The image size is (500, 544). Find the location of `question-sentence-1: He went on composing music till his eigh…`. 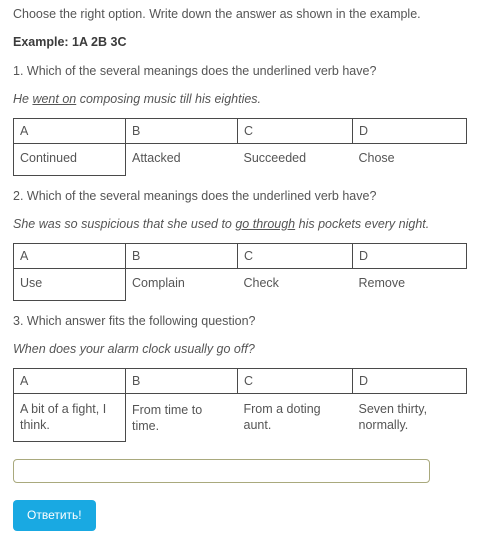

question-sentence-1: He went on composing music till his eigh… is located at coordinates (250, 94).